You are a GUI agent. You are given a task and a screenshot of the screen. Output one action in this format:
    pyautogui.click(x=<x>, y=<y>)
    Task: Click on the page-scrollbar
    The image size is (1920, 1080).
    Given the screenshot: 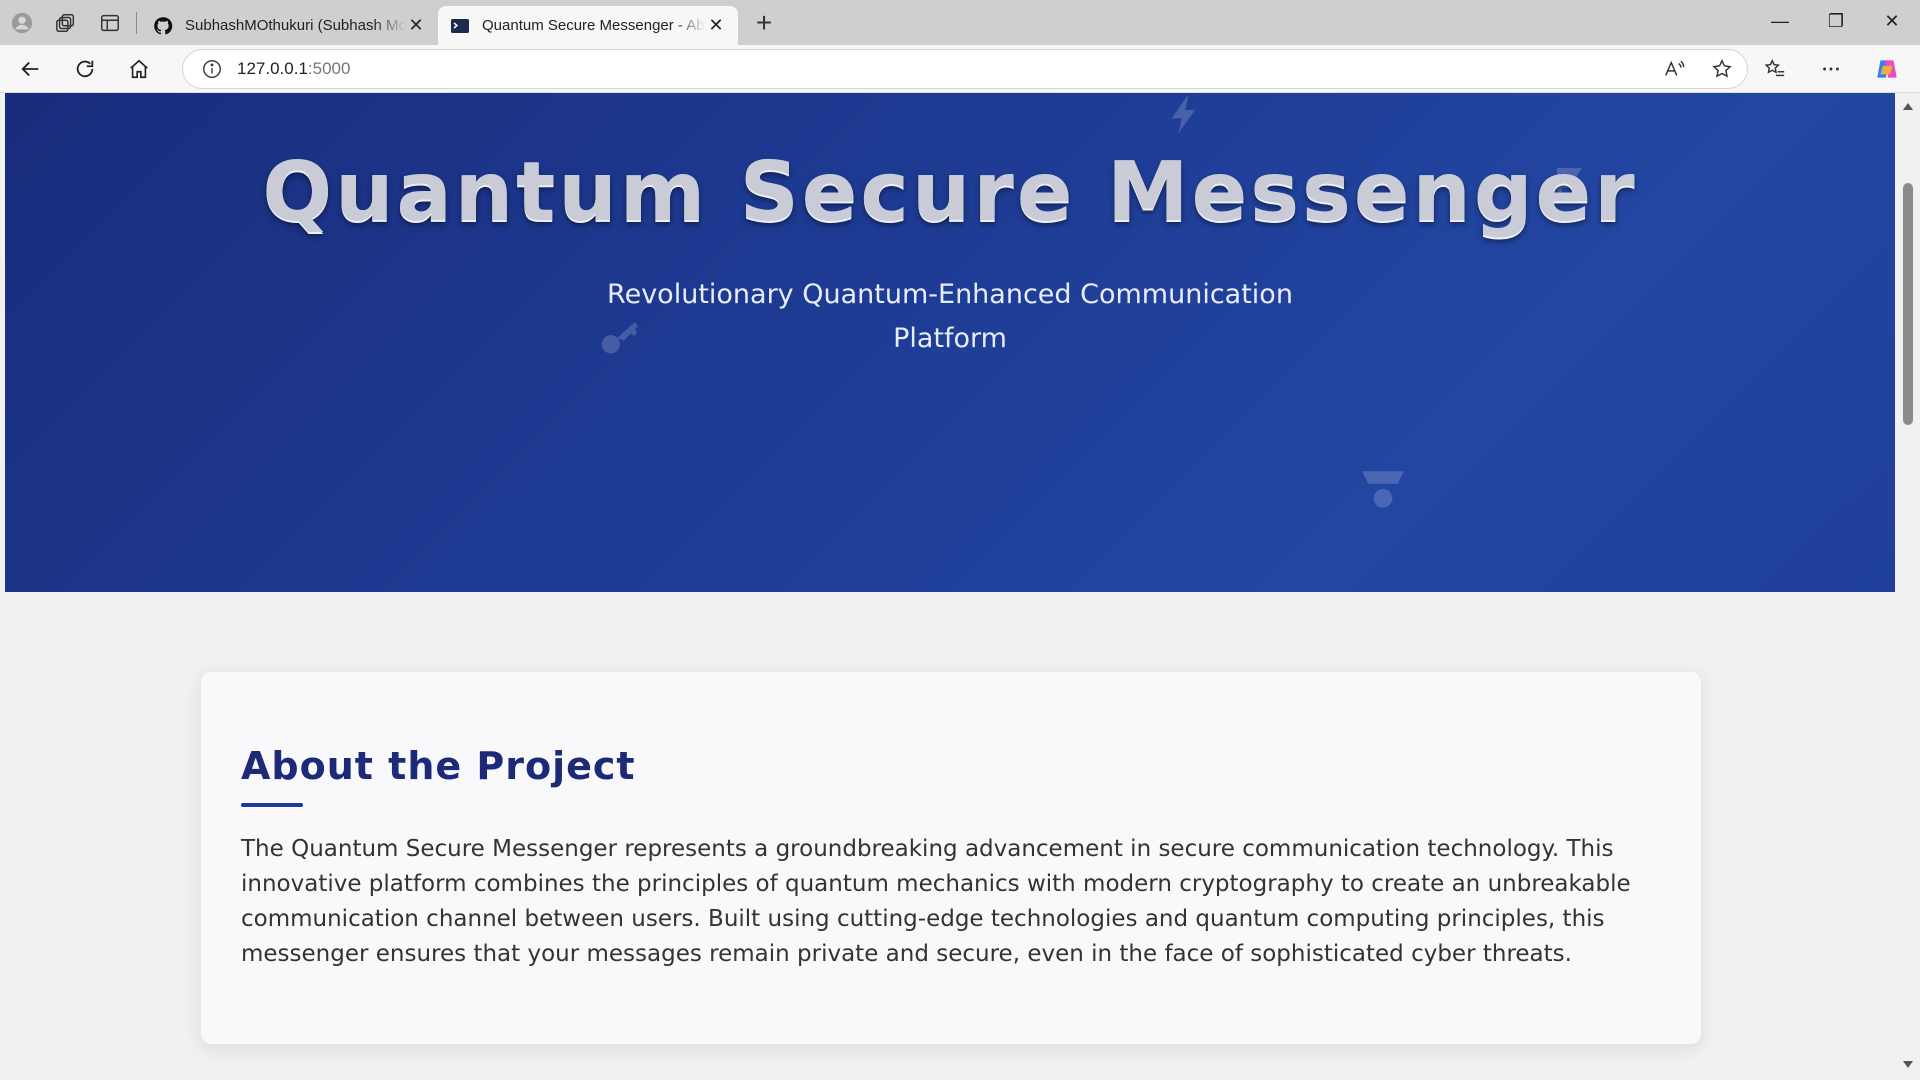 What is the action you would take?
    pyautogui.click(x=1908, y=586)
    